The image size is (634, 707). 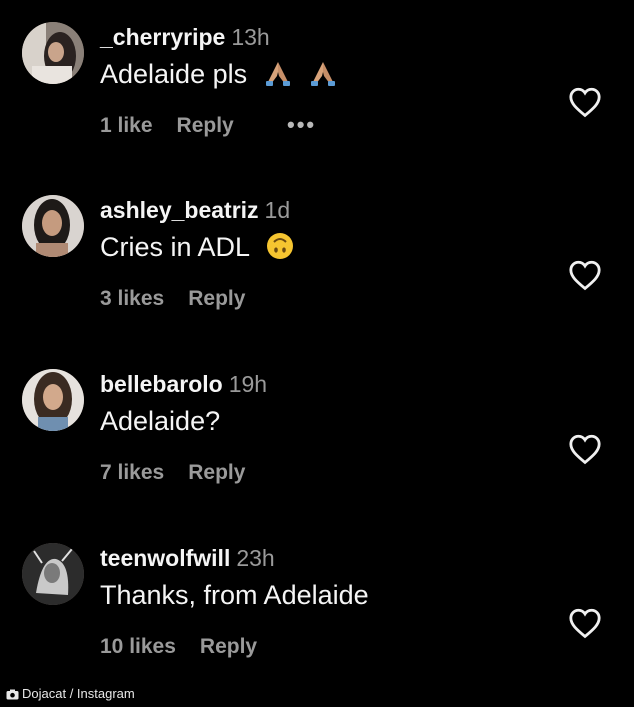 What do you see at coordinates (280, 249) in the screenshot?
I see `upside-down-face-emoji` at bounding box center [280, 249].